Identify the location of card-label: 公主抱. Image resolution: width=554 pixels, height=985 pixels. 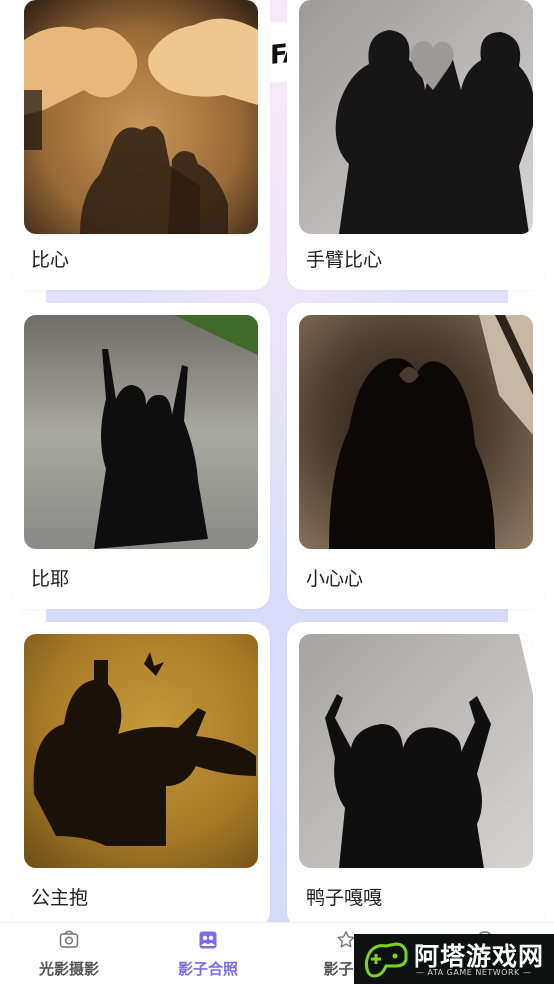
(60, 898).